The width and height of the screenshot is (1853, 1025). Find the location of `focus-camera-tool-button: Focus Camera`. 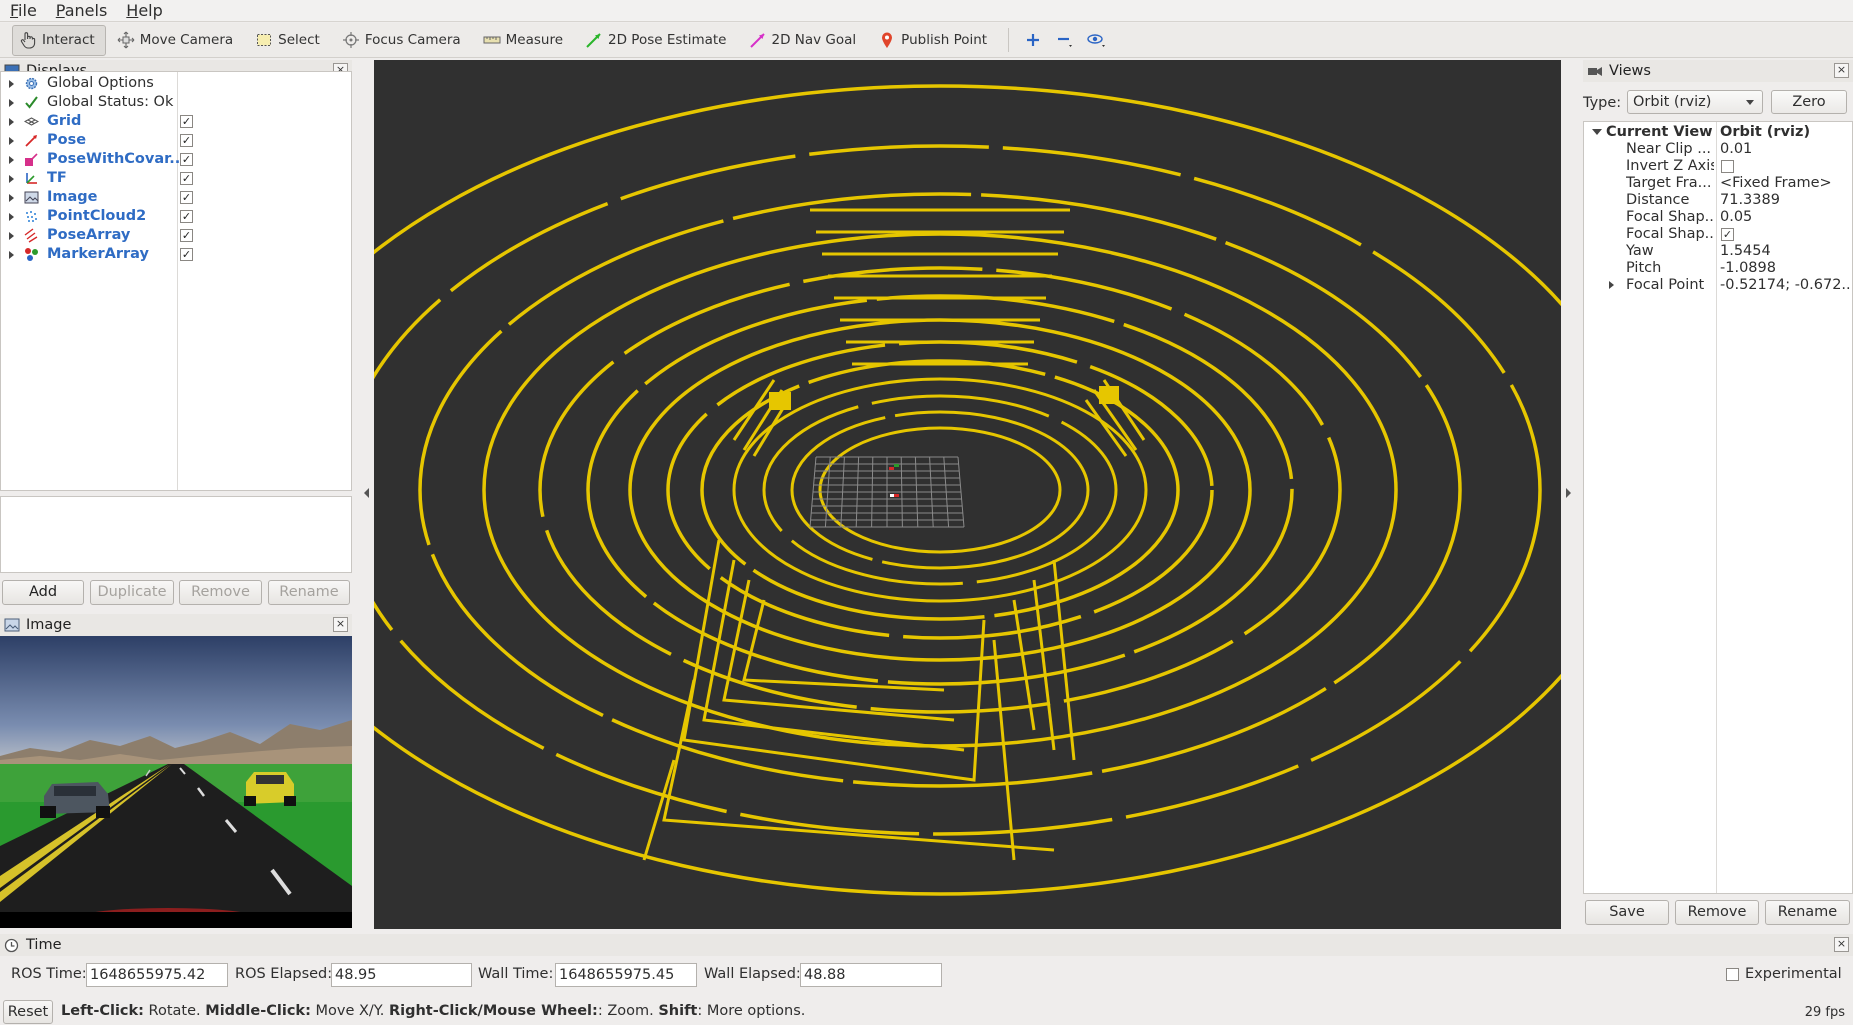

focus-camera-tool-button: Focus Camera is located at coordinates (403, 40).